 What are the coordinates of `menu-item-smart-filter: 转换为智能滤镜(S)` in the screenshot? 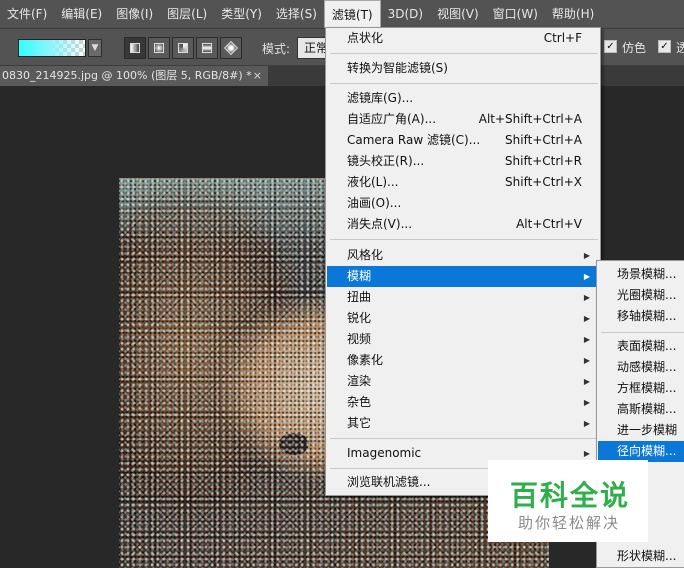 It's located at (463, 68).